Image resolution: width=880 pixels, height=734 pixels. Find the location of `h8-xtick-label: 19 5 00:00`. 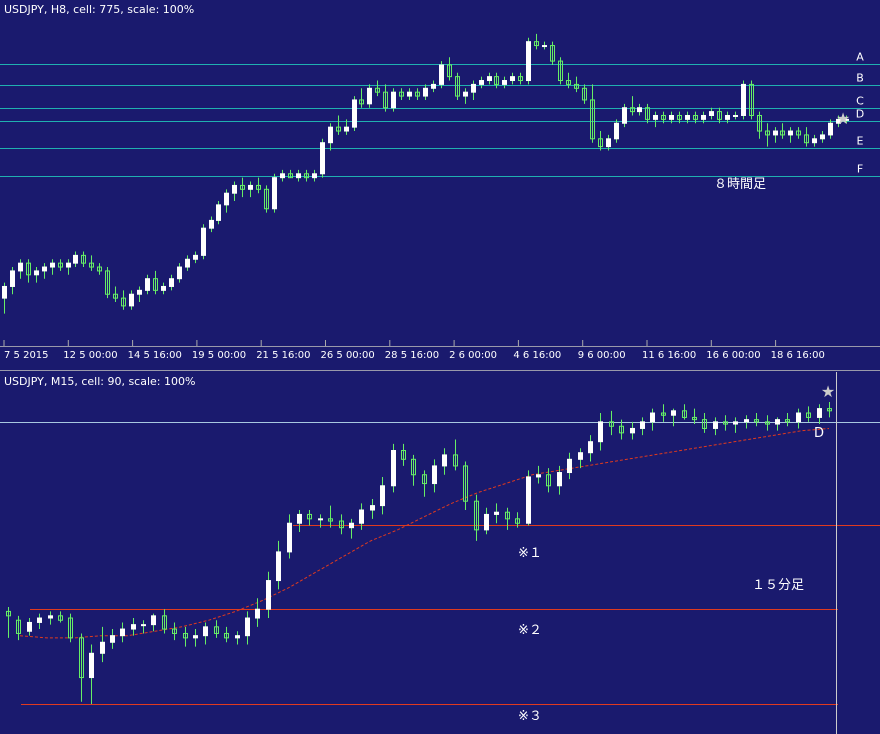

h8-xtick-label: 19 5 00:00 is located at coordinates (219, 355).